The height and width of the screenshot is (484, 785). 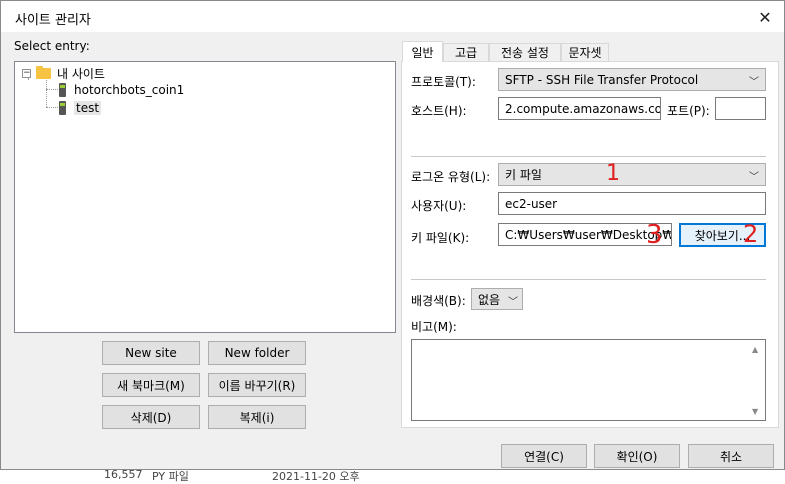 What do you see at coordinates (88, 108) in the screenshot?
I see `tree-item-label: test` at bounding box center [88, 108].